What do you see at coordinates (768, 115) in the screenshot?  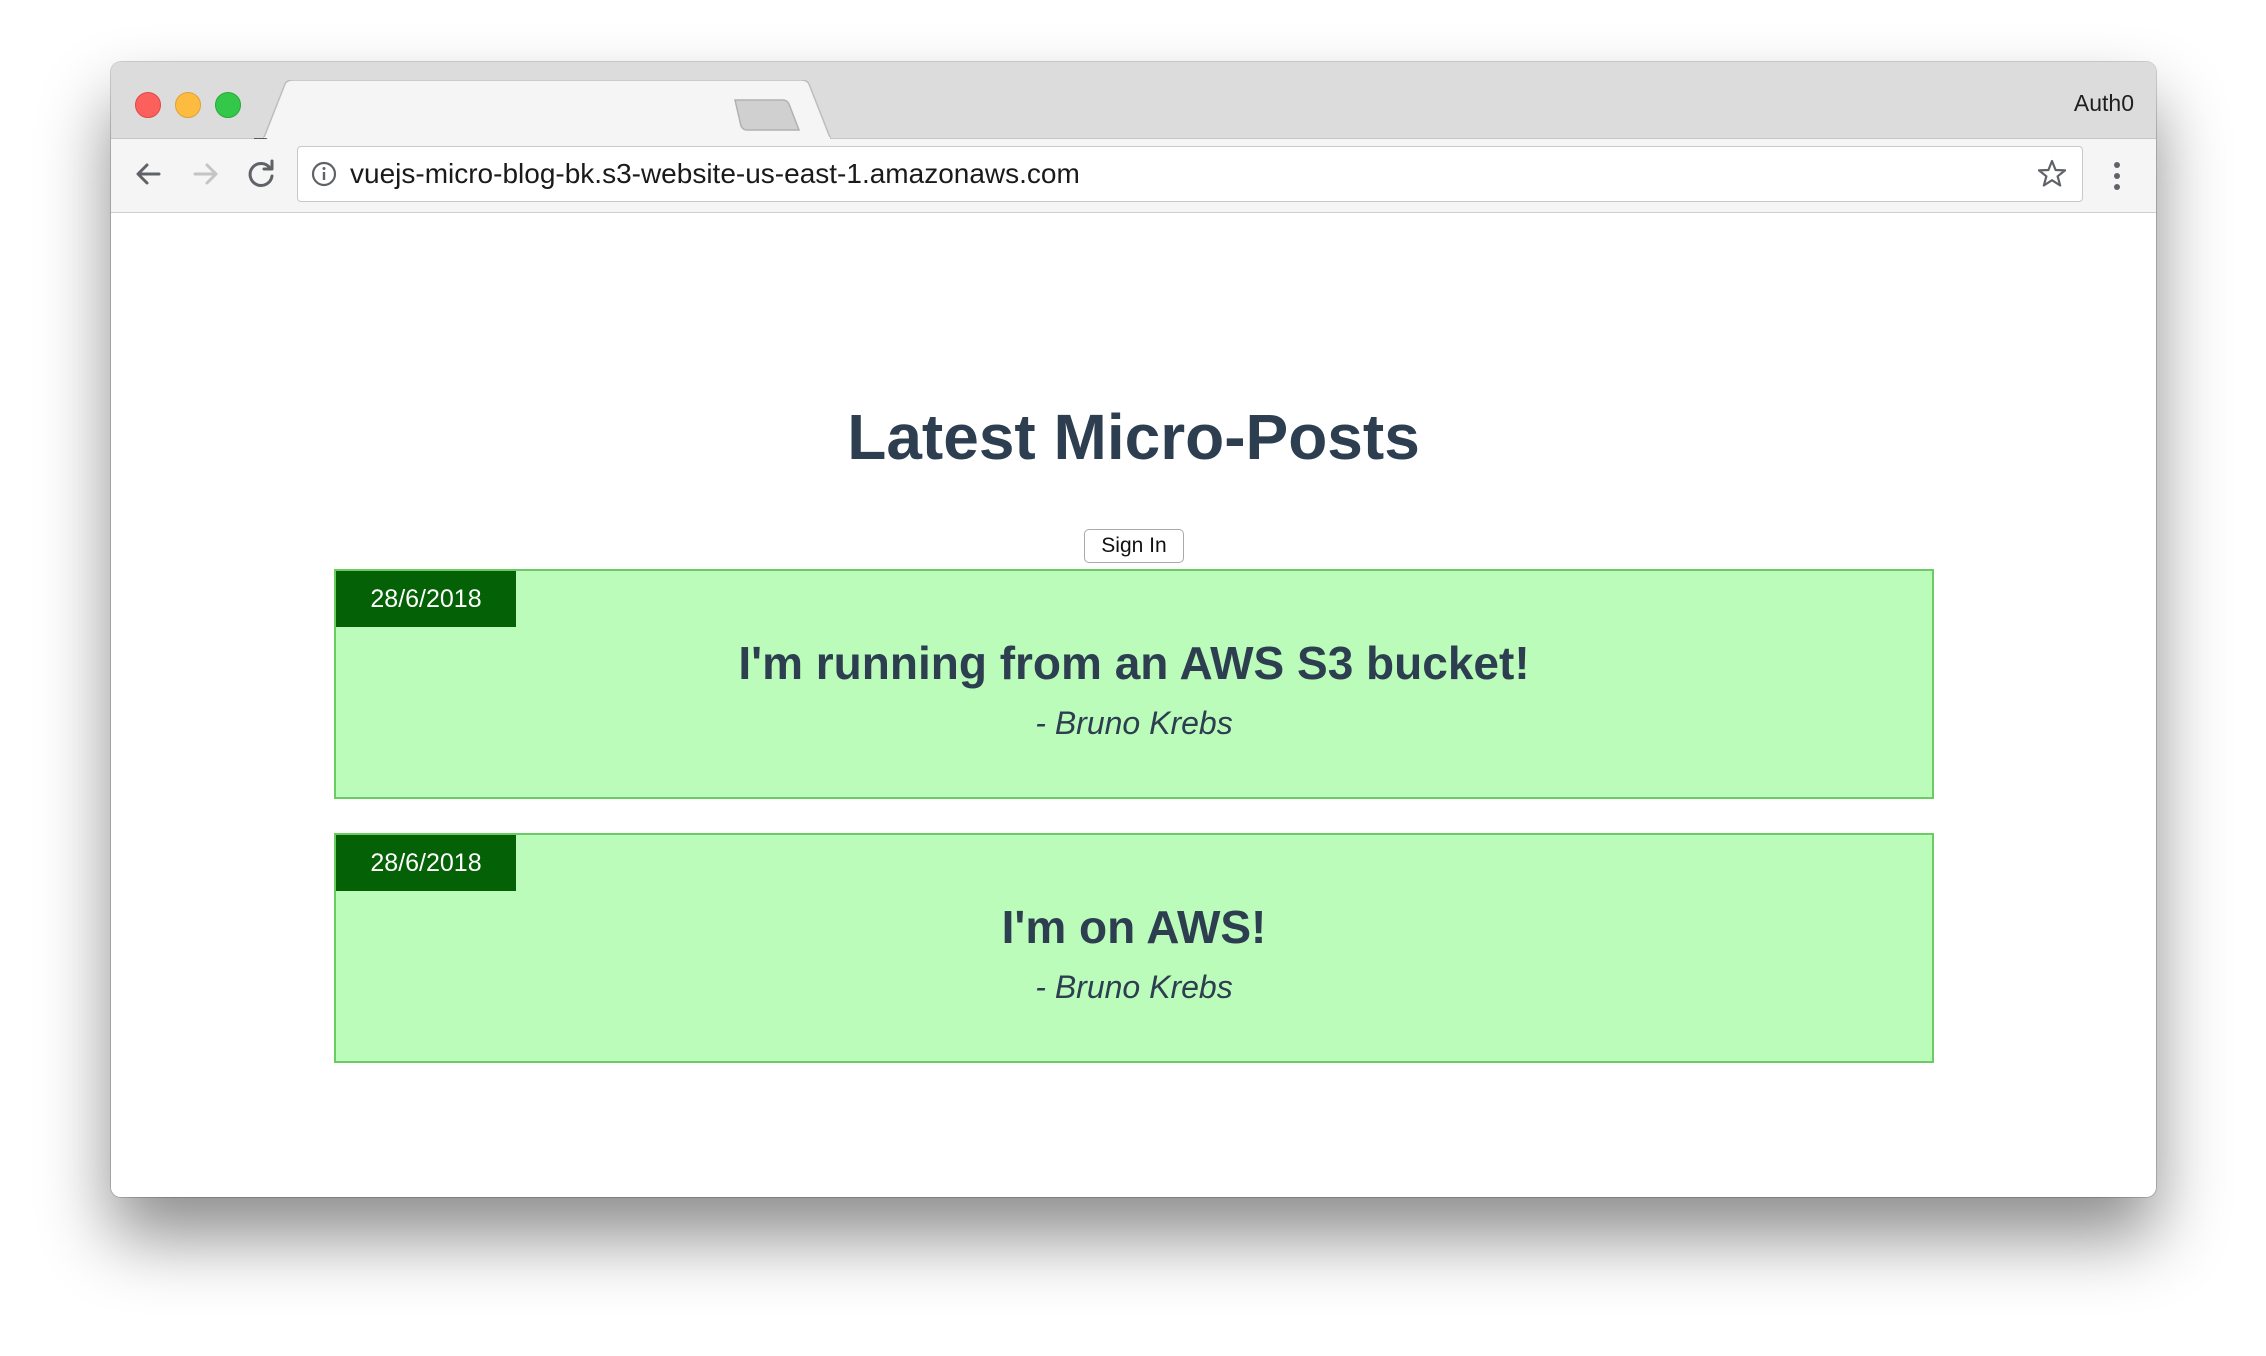 I see `new-tab-button` at bounding box center [768, 115].